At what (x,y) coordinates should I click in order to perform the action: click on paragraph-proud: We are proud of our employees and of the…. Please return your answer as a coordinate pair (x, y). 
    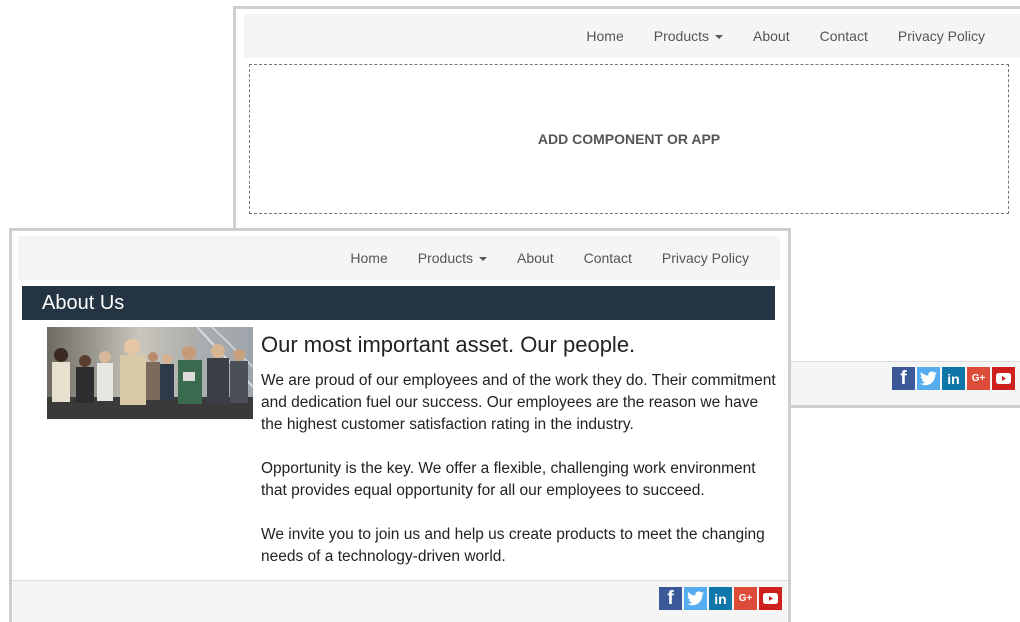
    Looking at the image, I should click on (518, 402).